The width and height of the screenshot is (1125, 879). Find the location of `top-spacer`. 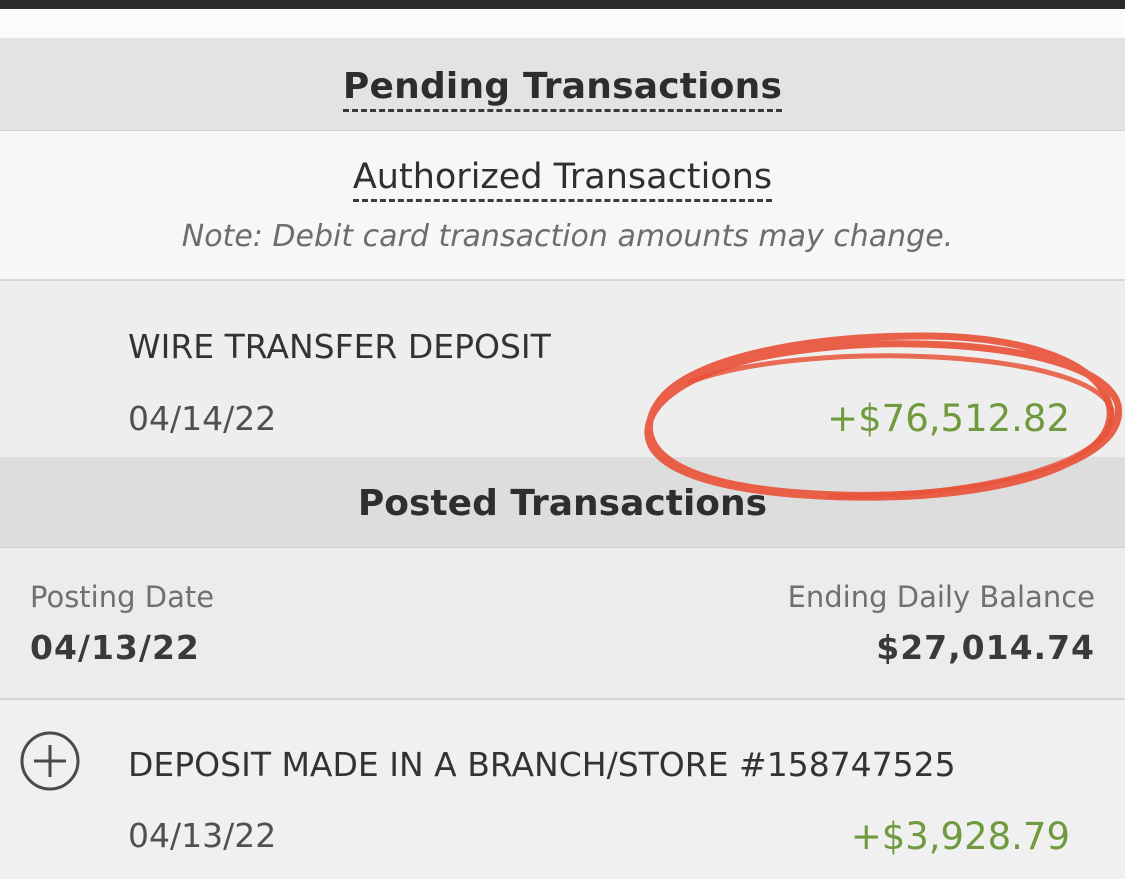

top-spacer is located at coordinates (562, 23).